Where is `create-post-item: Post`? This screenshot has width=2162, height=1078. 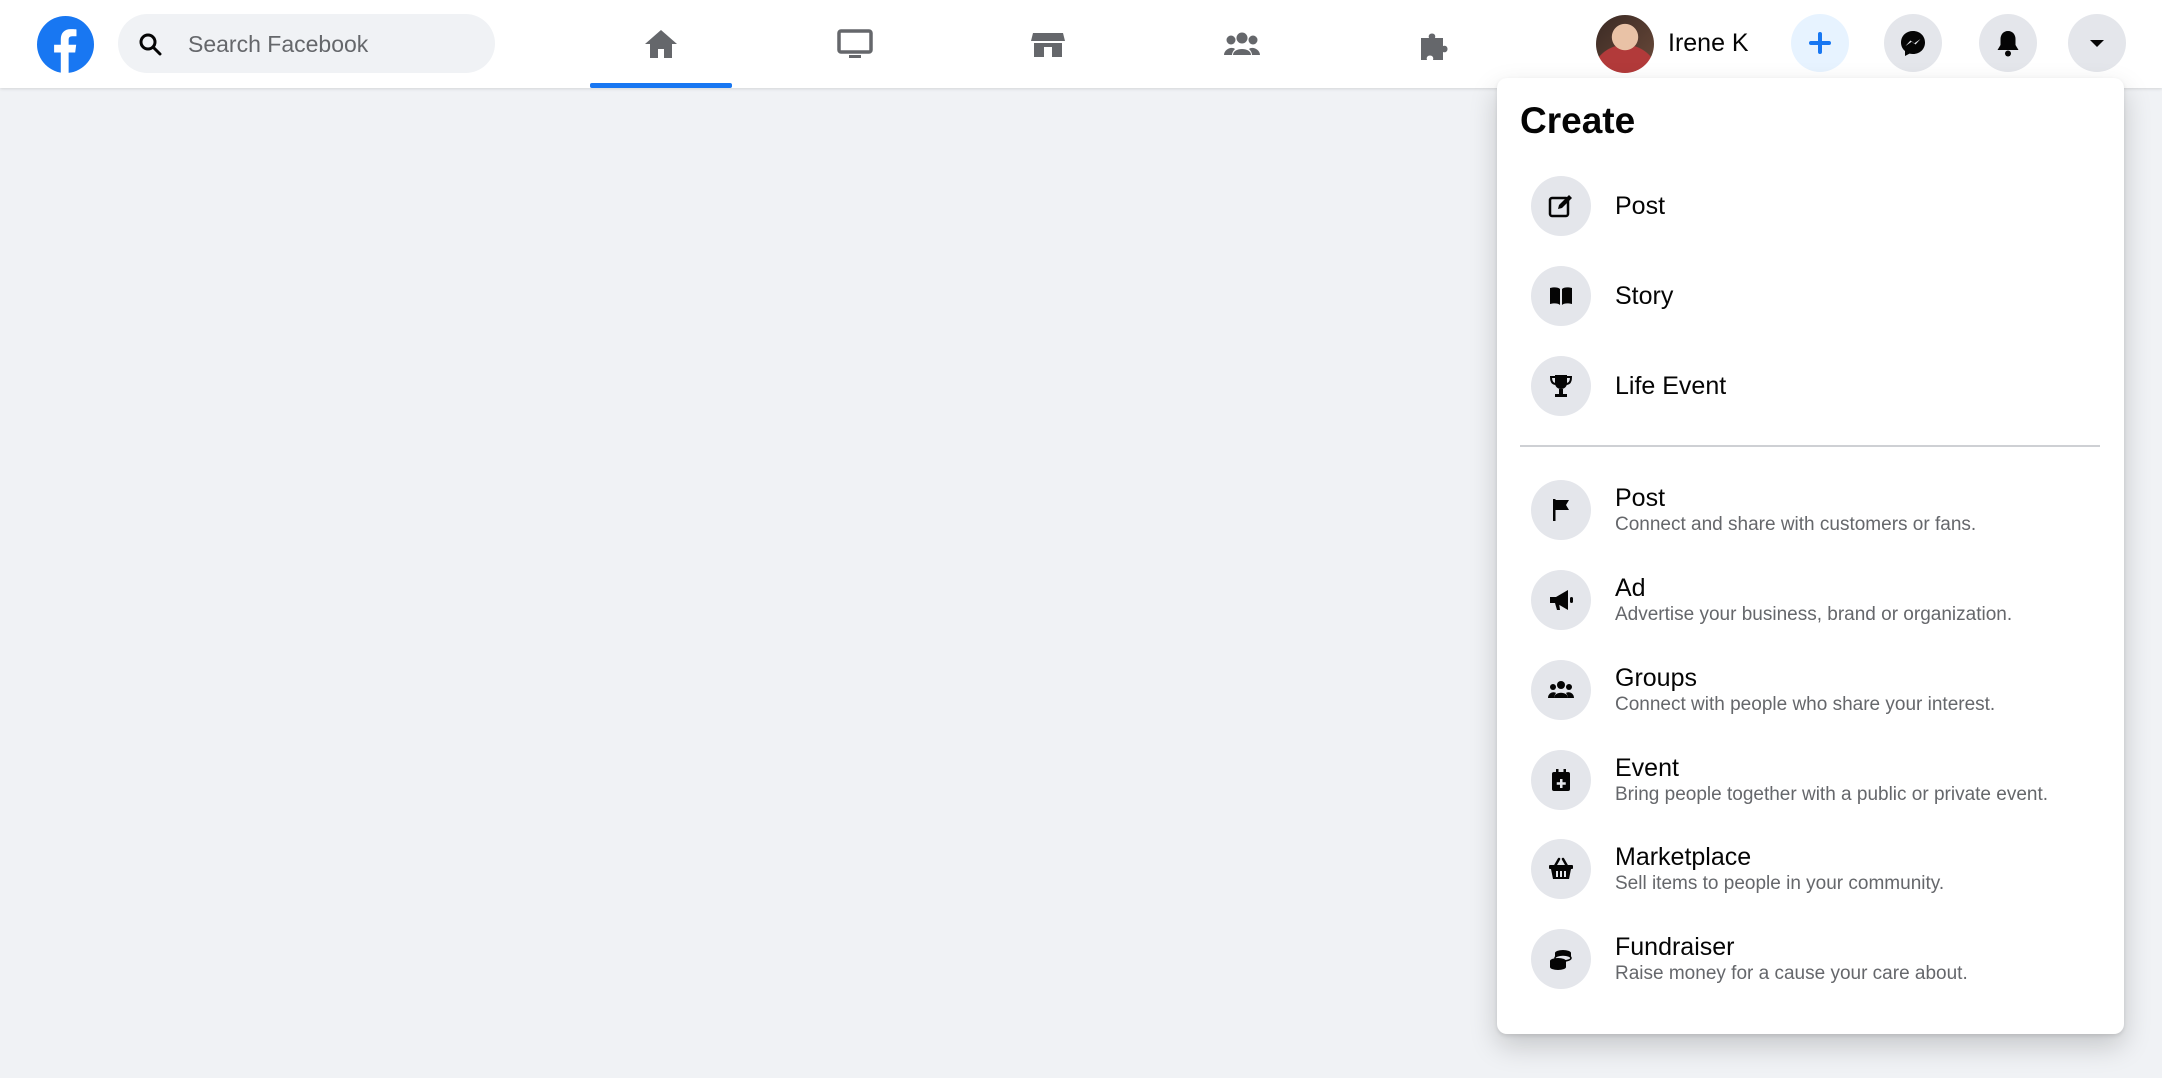
create-post-item: Post is located at coordinates (1810, 206).